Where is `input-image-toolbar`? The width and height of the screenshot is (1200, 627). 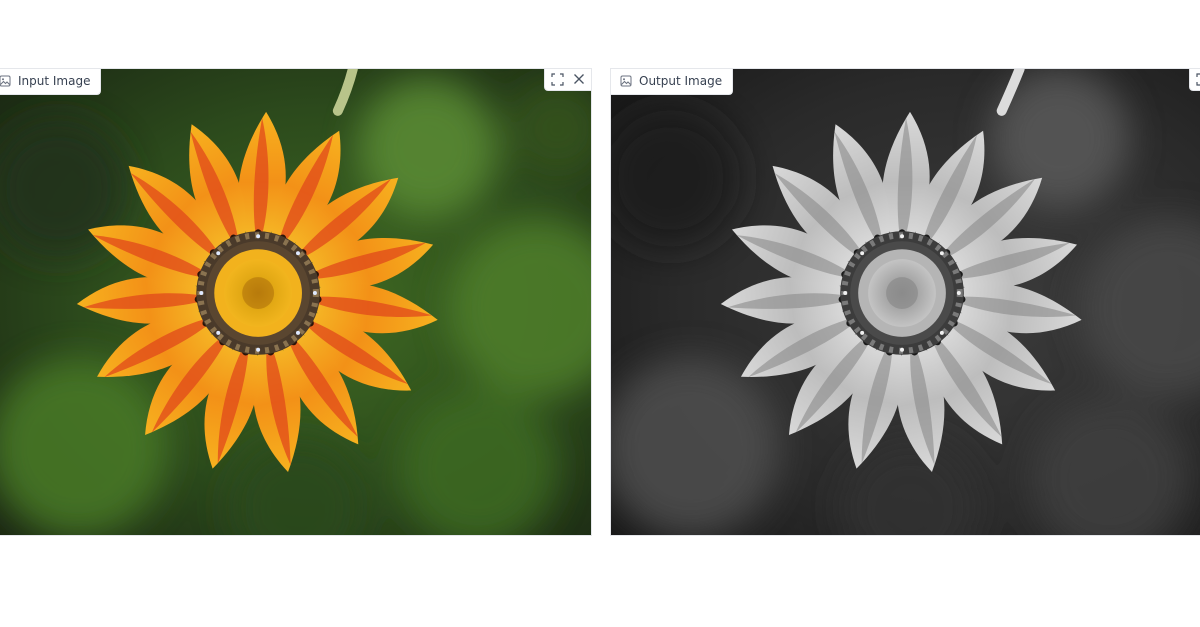 input-image-toolbar is located at coordinates (567, 80).